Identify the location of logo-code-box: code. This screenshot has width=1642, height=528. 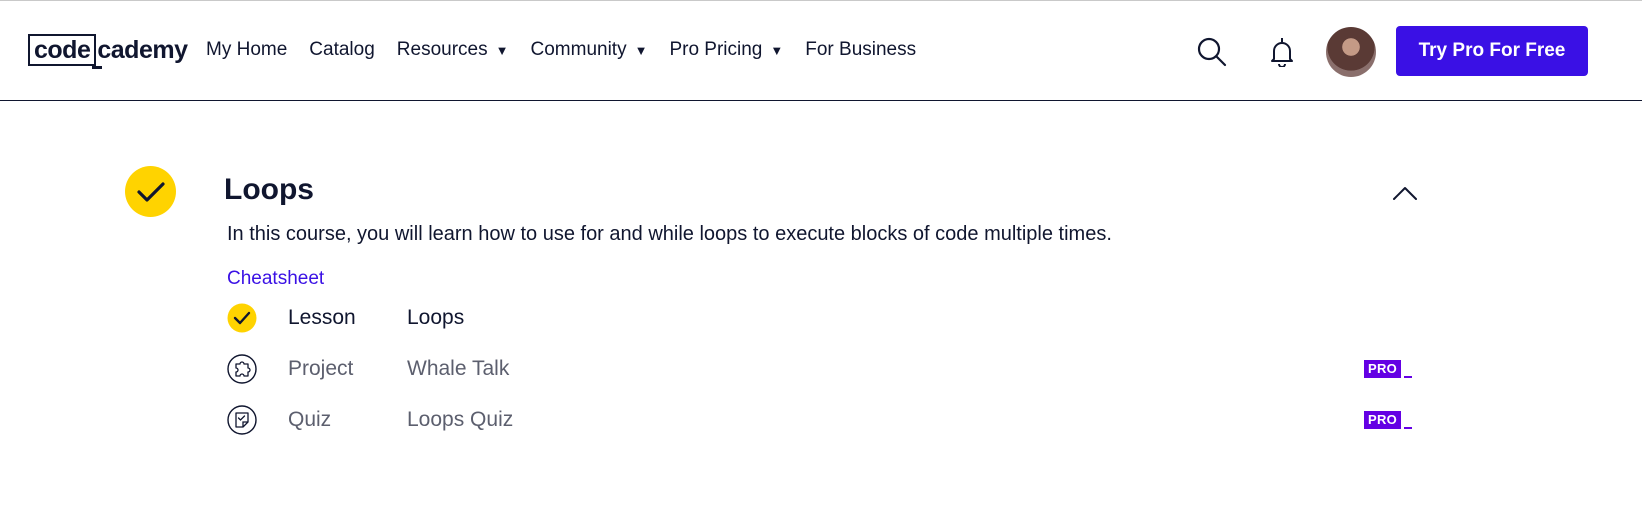
(62, 50).